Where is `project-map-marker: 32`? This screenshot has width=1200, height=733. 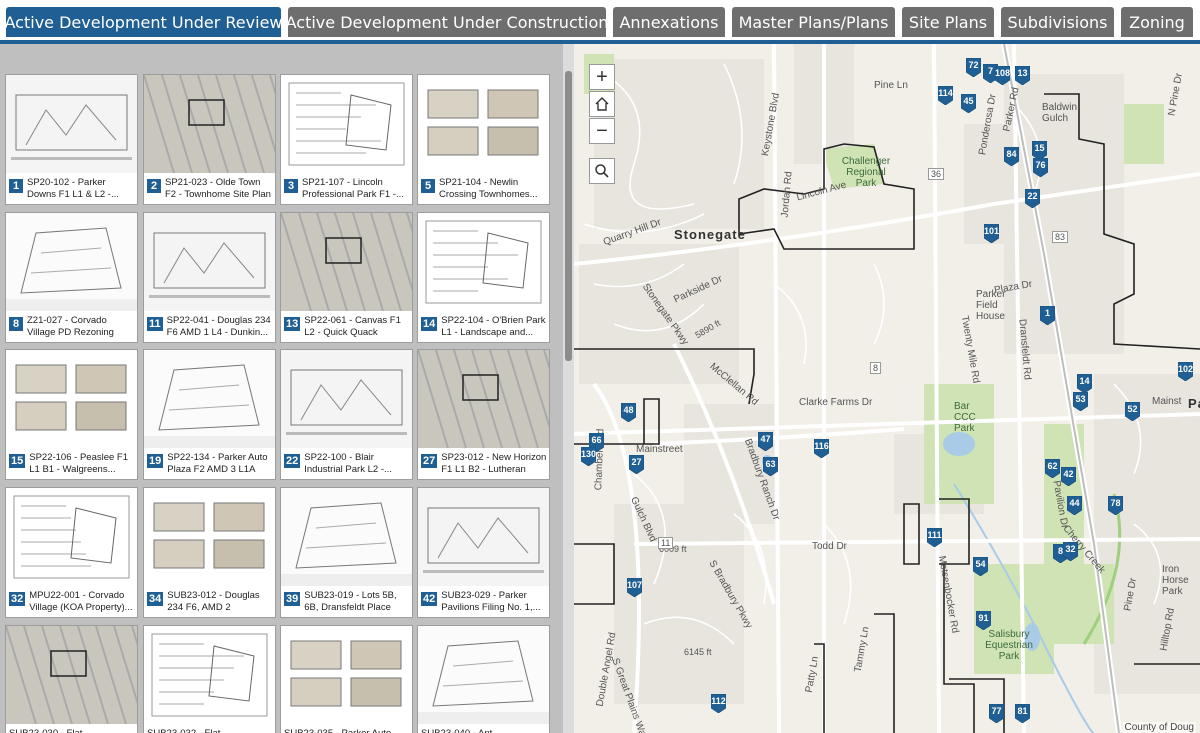 project-map-marker: 32 is located at coordinates (1070, 551).